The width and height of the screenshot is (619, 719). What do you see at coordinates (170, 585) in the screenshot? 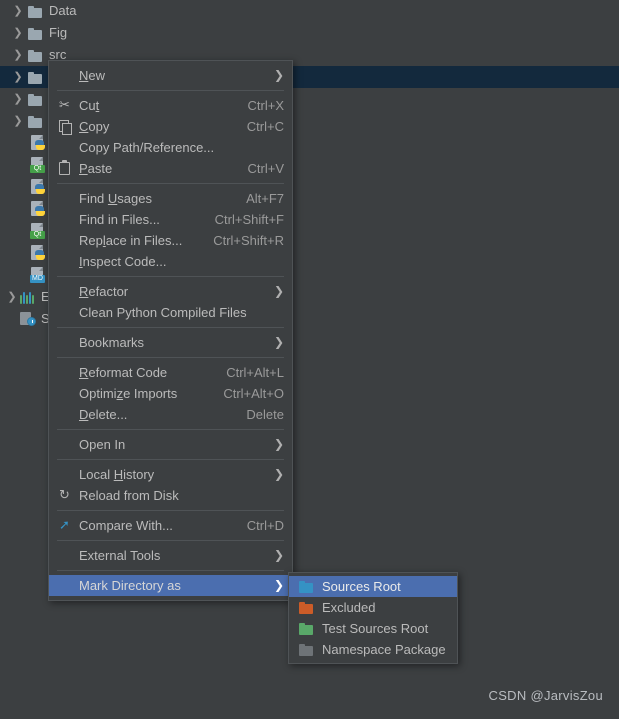
I see `menu-item-mark-directory-as: Mark Directory as ❯` at bounding box center [170, 585].